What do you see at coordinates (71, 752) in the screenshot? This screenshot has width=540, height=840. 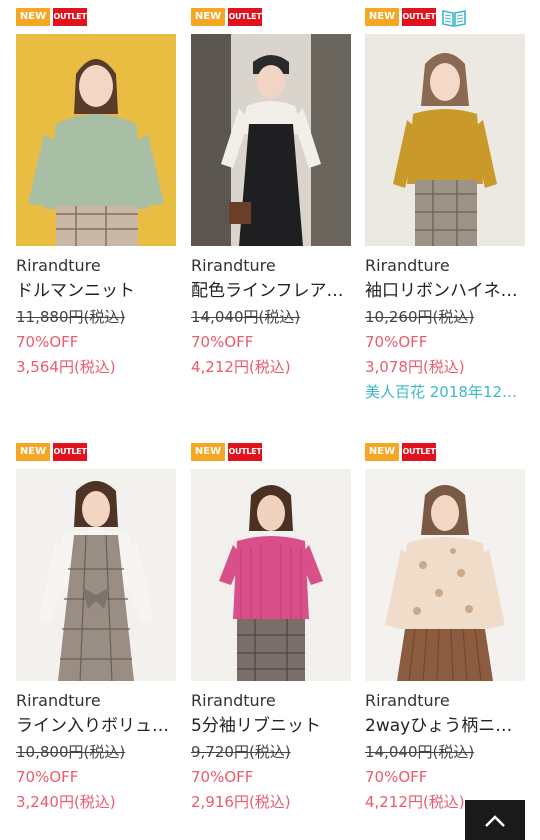 I see `original-price: 10,800円(税込)` at bounding box center [71, 752].